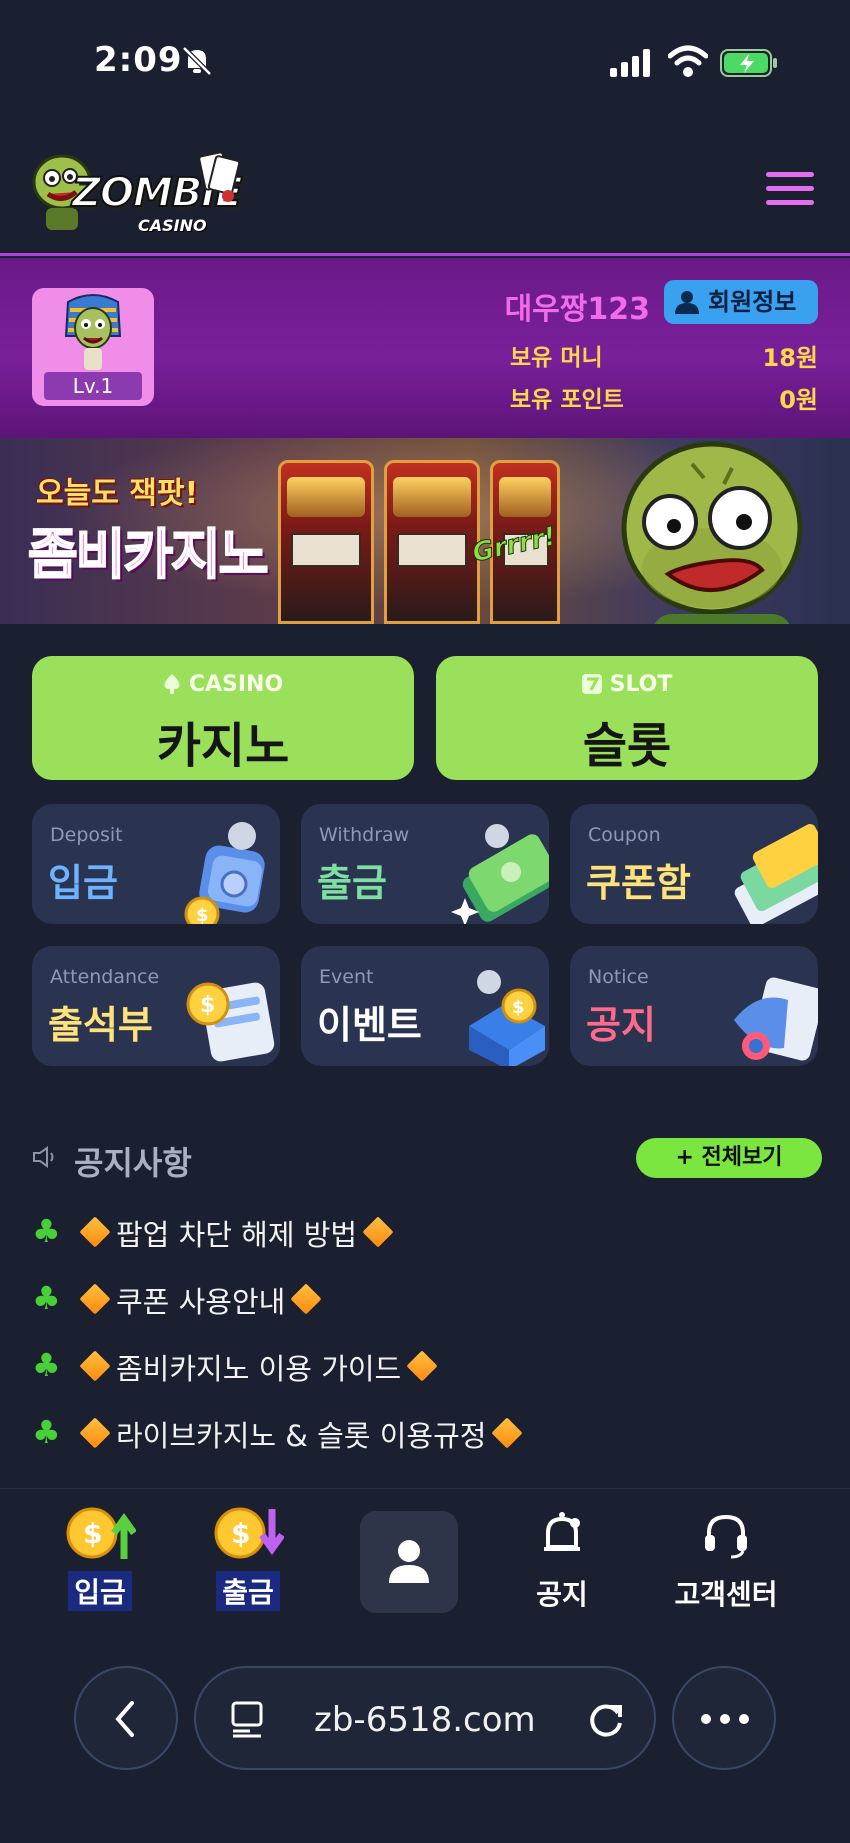 Image resolution: width=850 pixels, height=1843 pixels. I want to click on notice-section-header: 공지사항 + 전체보기, so click(427, 1157).